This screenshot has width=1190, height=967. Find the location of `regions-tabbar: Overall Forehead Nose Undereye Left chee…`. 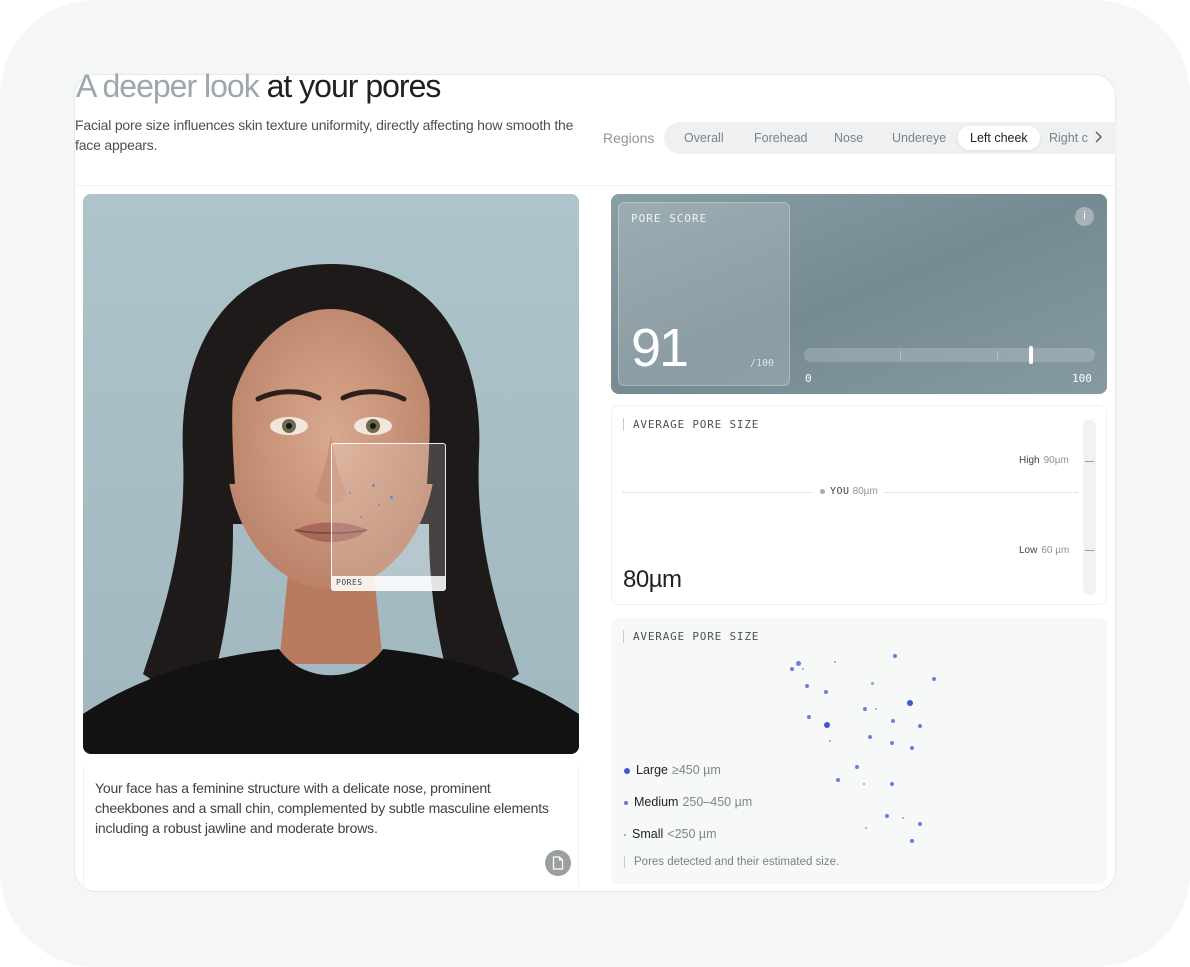

regions-tabbar: Overall Forehead Nose Undereye Left chee… is located at coordinates (890, 138).